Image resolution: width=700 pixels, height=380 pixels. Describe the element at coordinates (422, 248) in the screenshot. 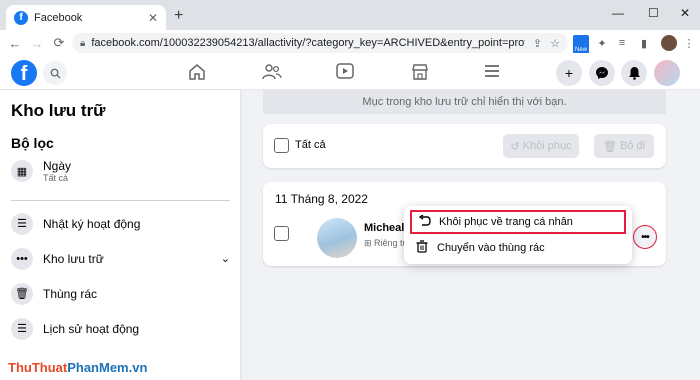

I see `trash-icon` at that location.